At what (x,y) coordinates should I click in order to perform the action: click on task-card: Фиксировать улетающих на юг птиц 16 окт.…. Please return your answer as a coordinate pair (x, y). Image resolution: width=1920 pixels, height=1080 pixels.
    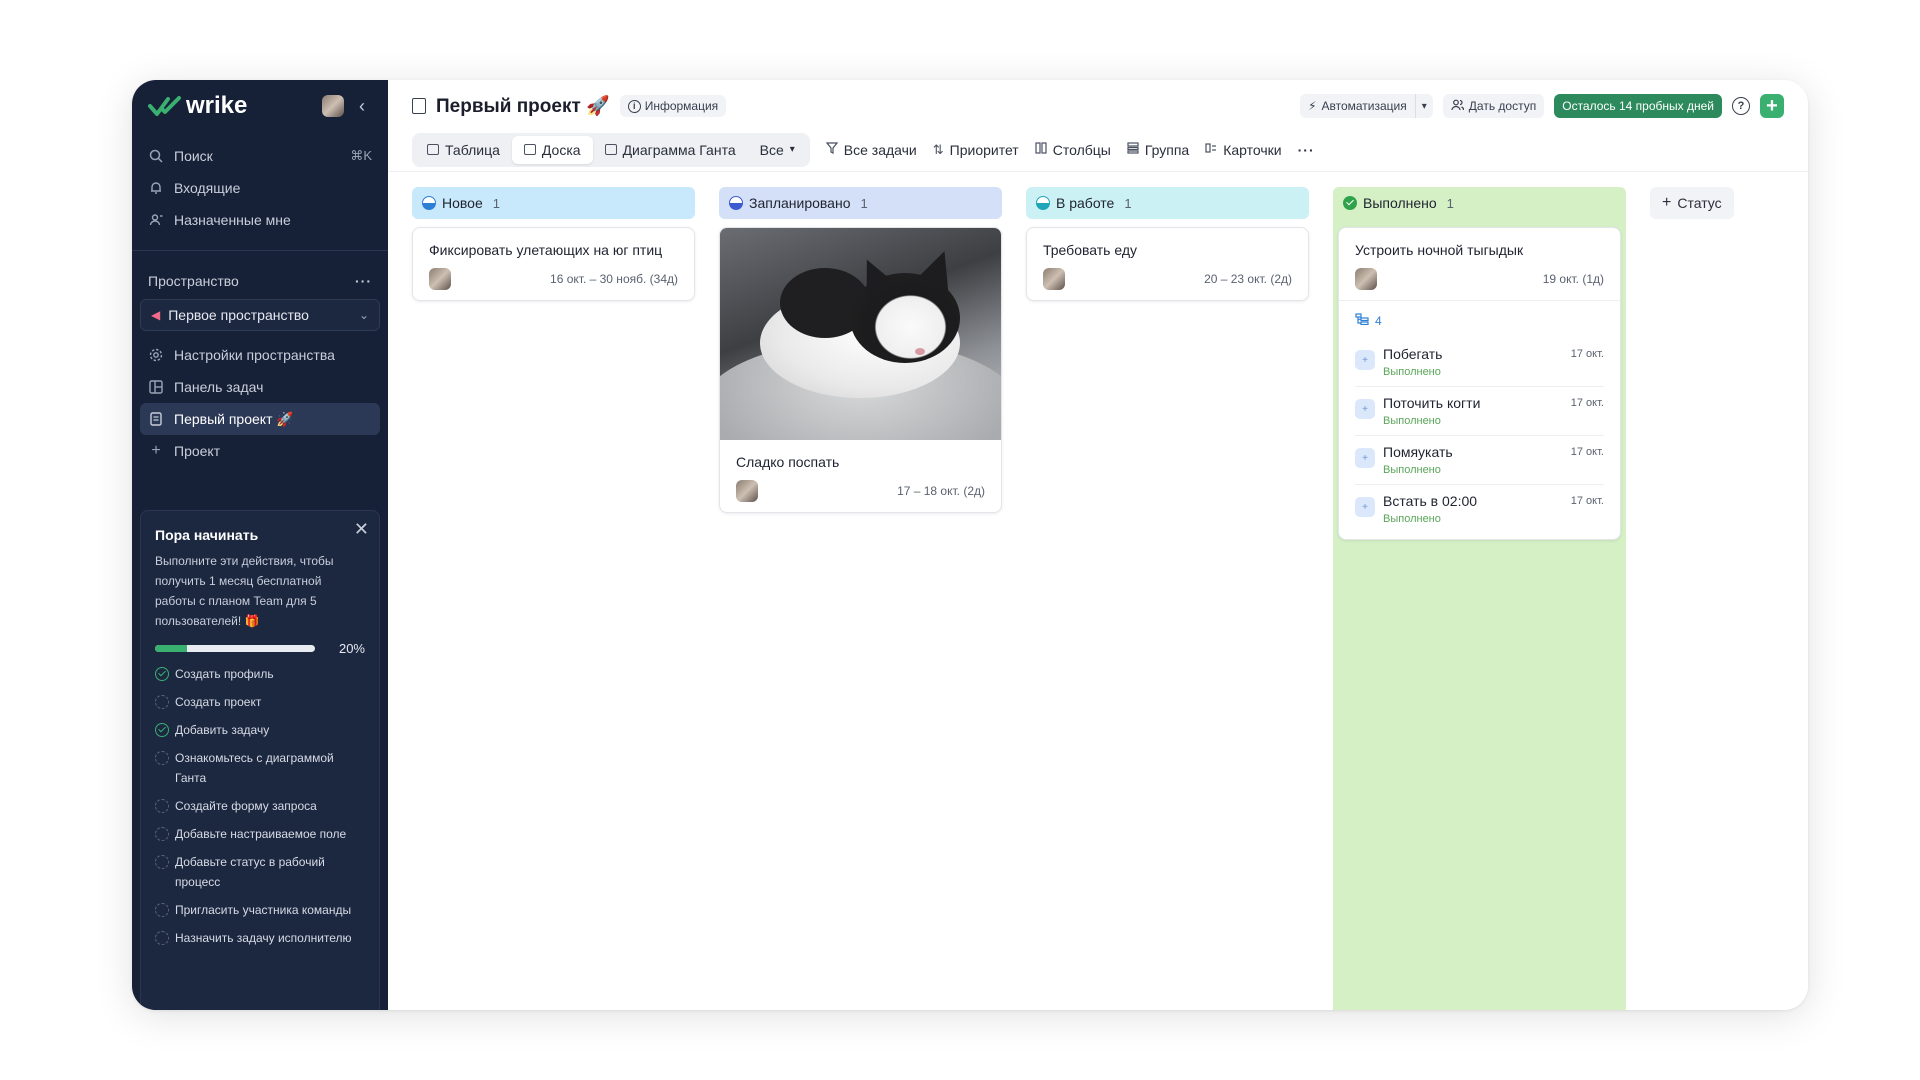
    Looking at the image, I should click on (553, 264).